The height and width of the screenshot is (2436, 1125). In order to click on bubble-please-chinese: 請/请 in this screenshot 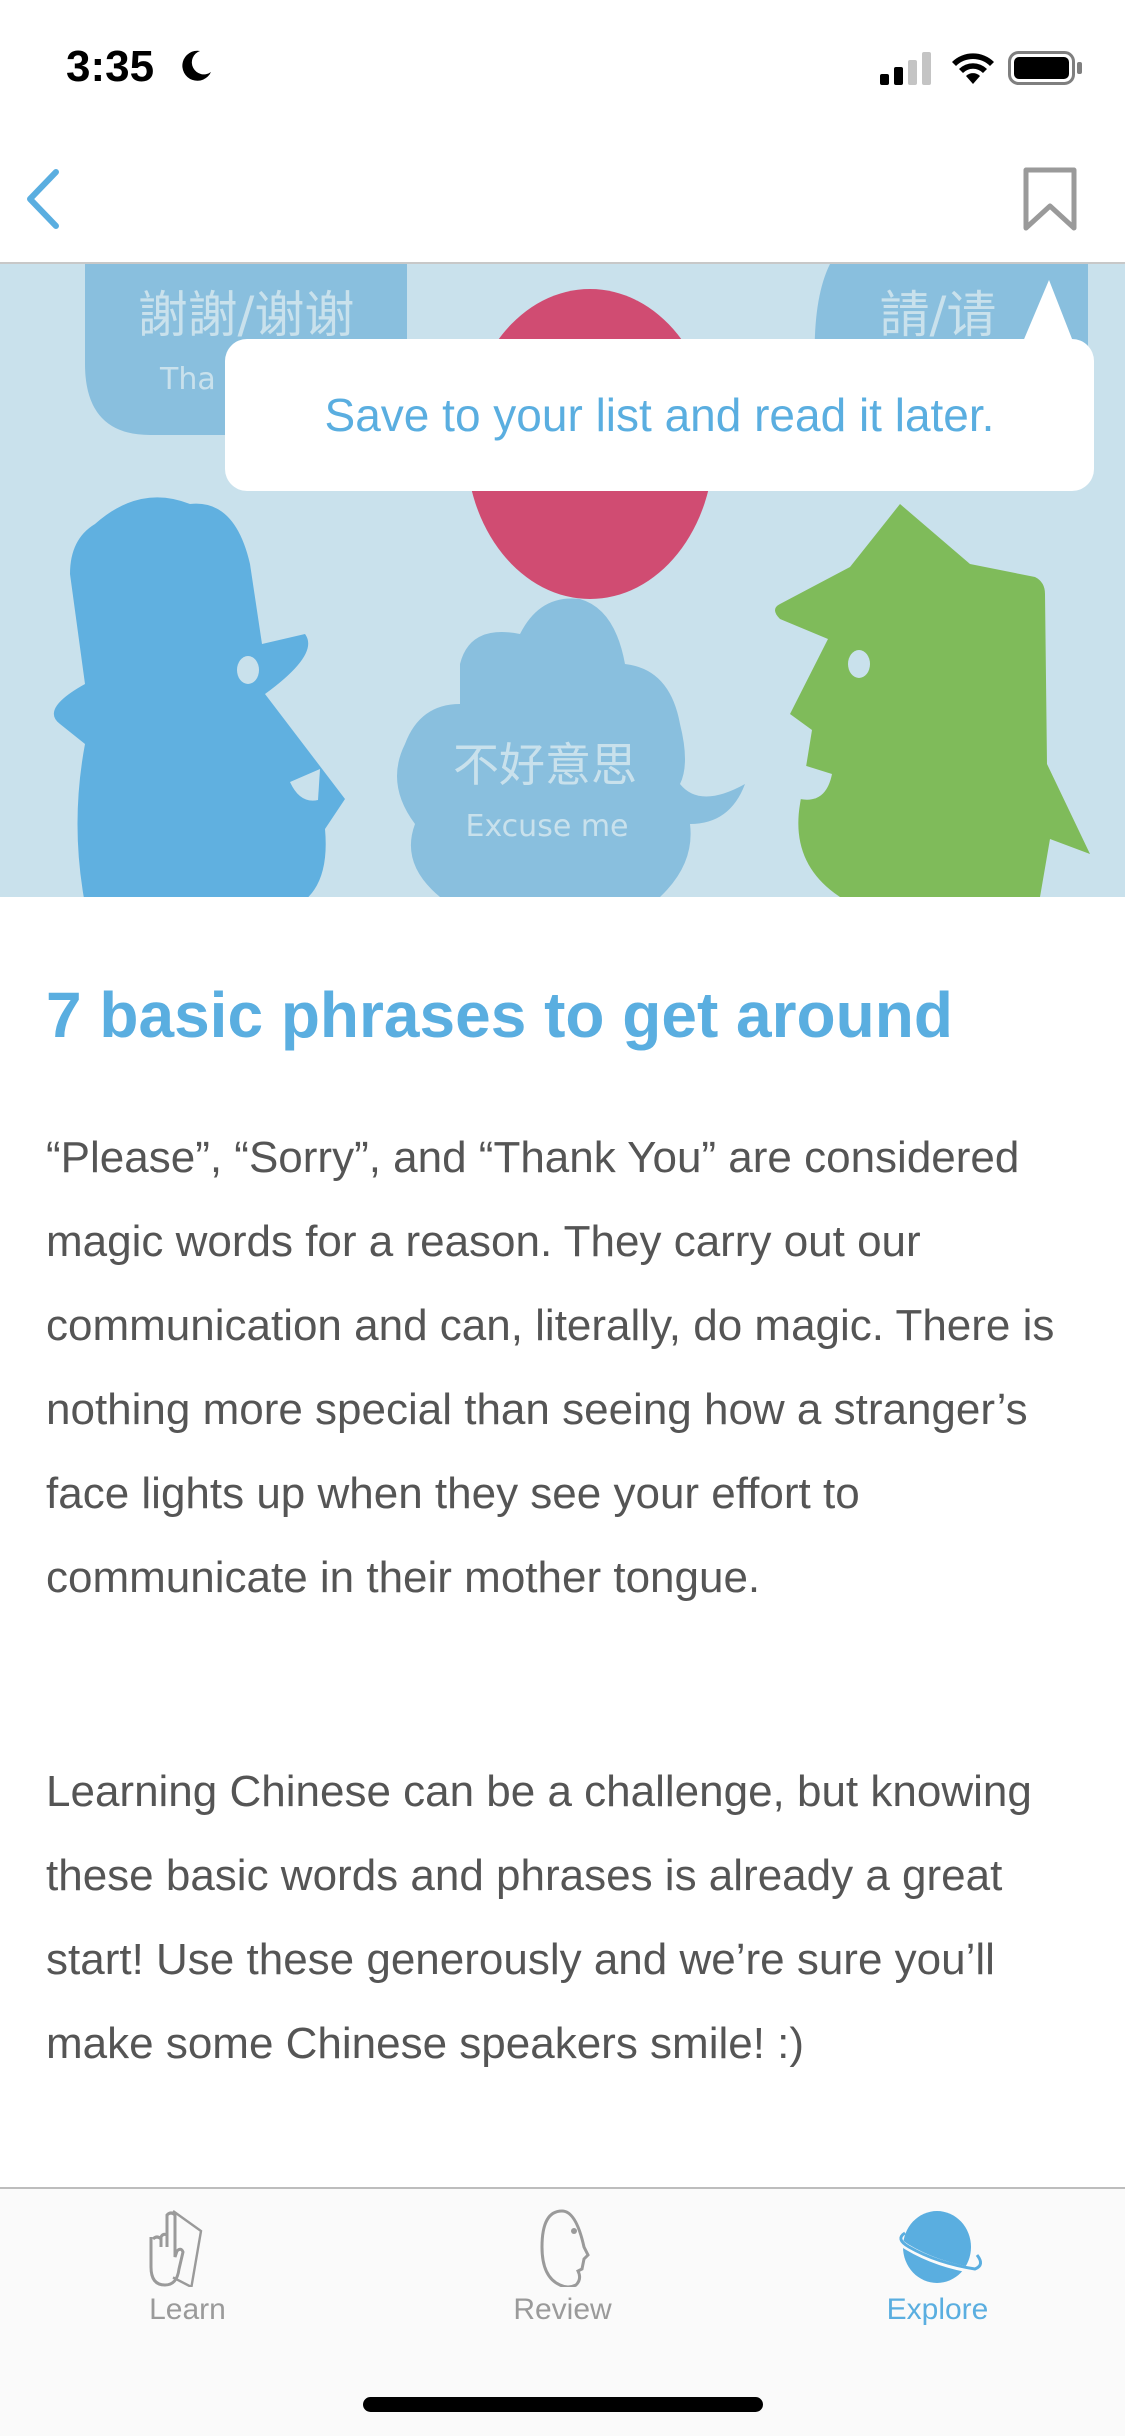, I will do `click(938, 315)`.